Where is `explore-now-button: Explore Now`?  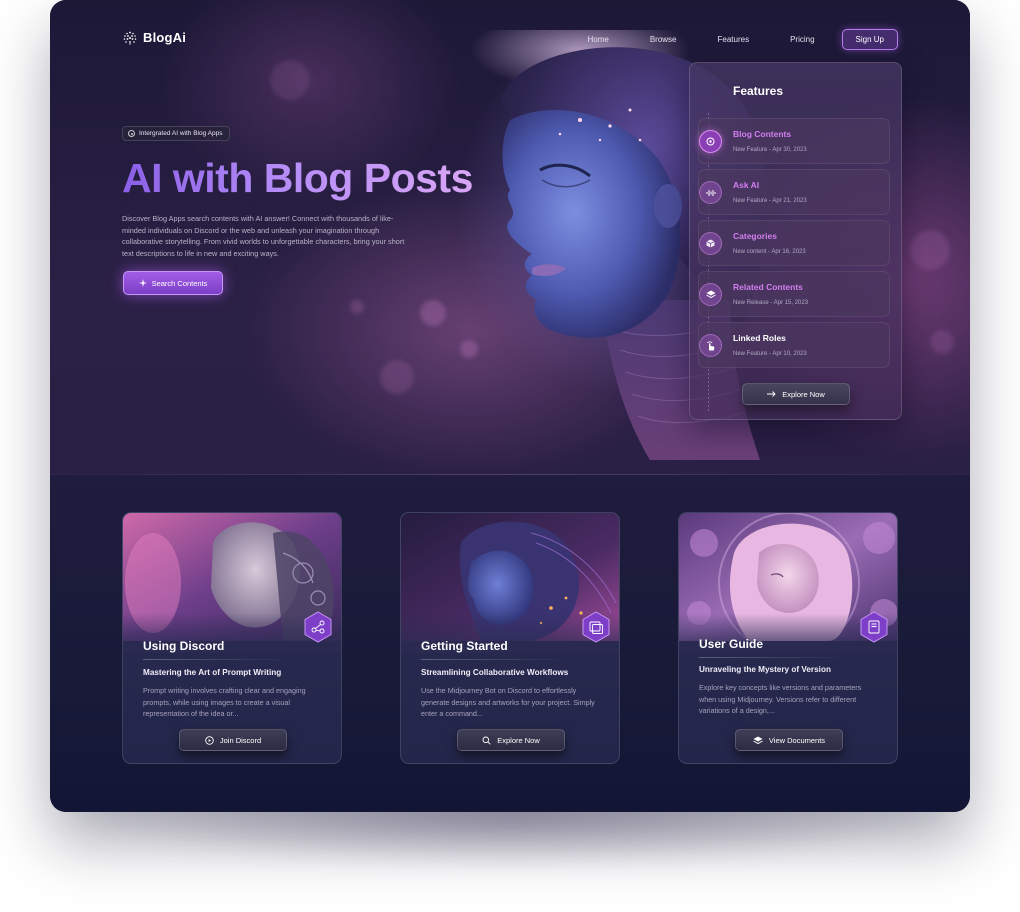
explore-now-button: Explore Now is located at coordinates (796, 394).